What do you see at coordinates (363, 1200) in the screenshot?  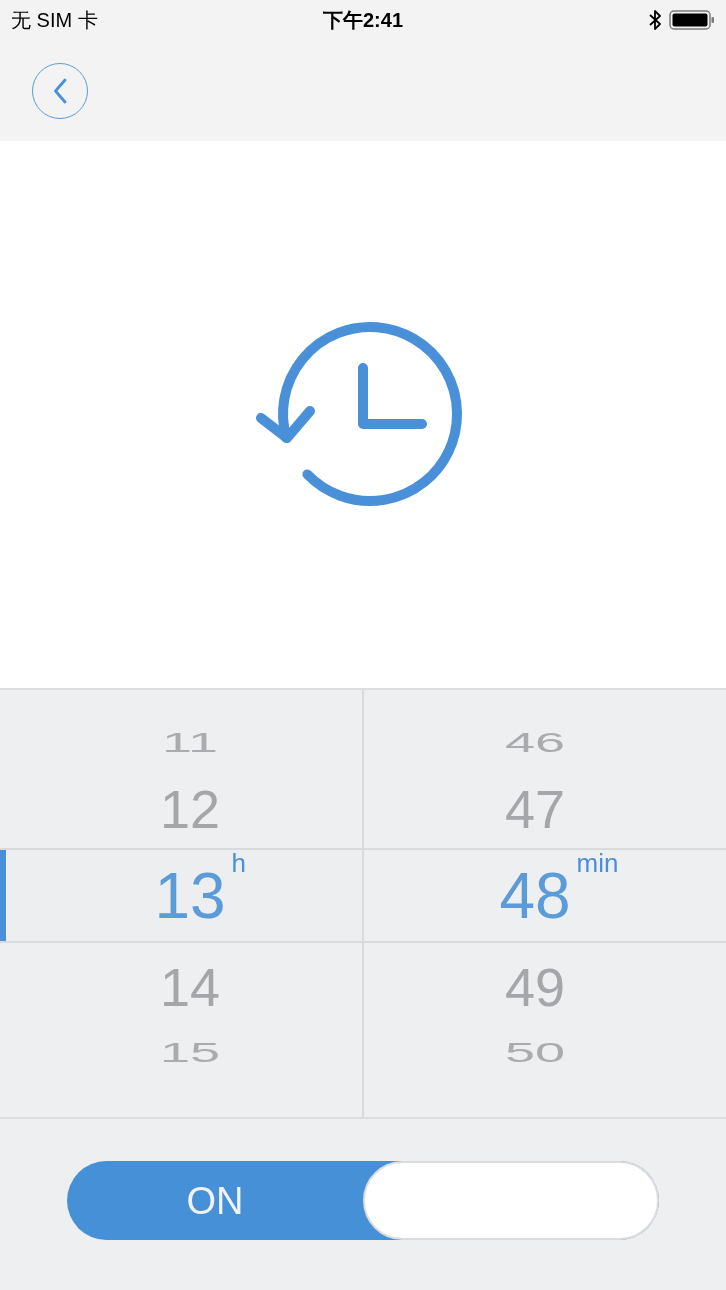 I see `toggle-switch: ON` at bounding box center [363, 1200].